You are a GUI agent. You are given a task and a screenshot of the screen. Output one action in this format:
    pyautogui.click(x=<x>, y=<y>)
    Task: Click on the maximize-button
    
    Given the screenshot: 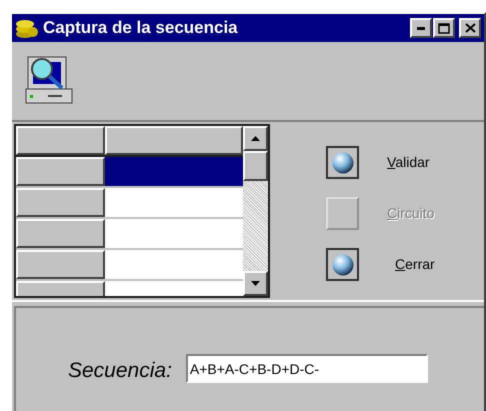 What is the action you would take?
    pyautogui.click(x=444, y=28)
    